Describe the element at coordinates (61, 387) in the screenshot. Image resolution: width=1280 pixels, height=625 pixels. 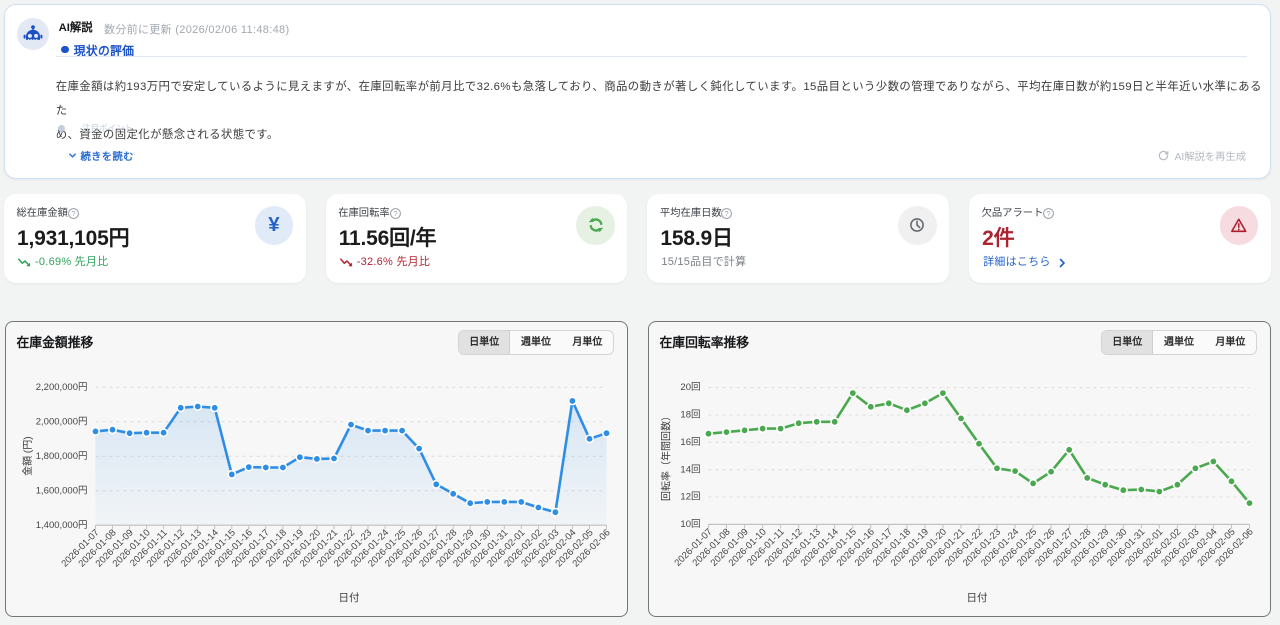
I see `svg-text: 2,200,000円` at that location.